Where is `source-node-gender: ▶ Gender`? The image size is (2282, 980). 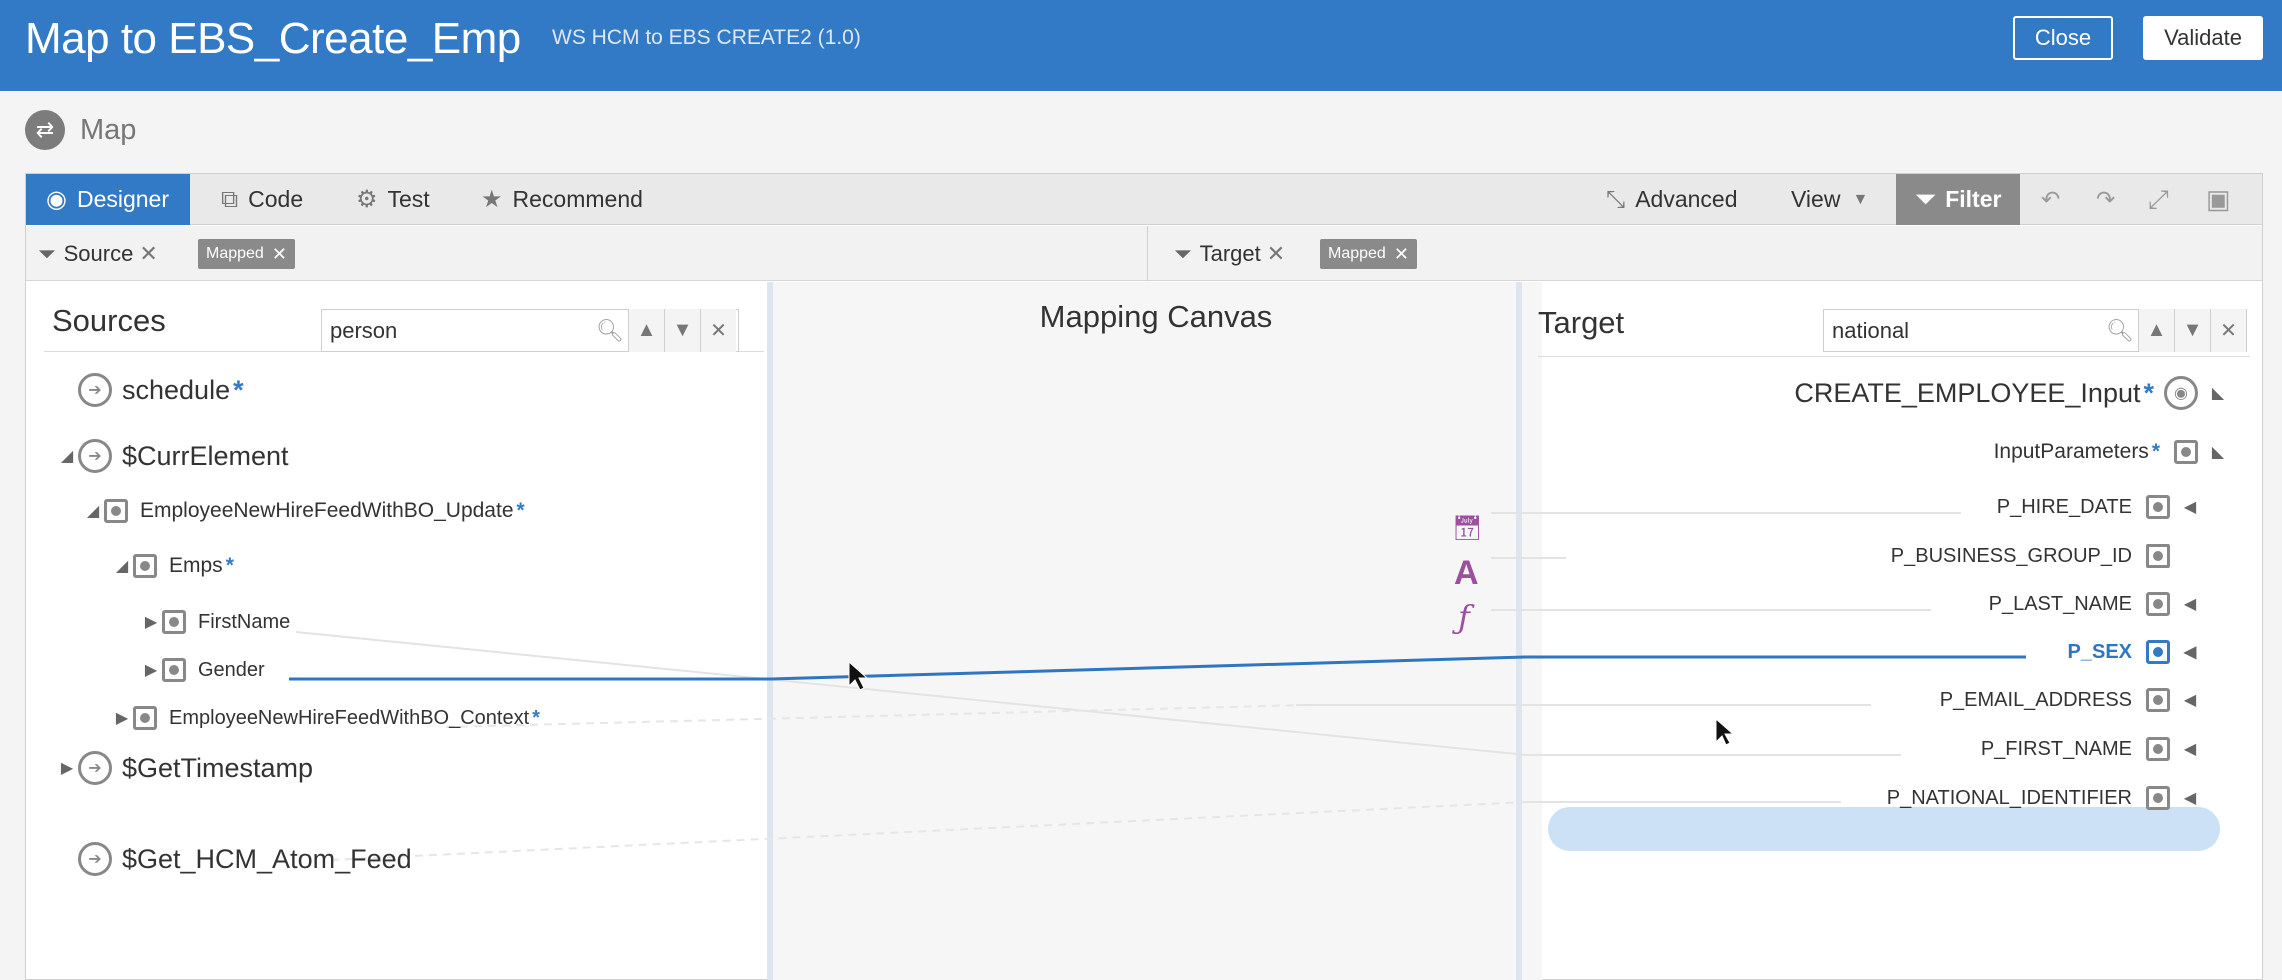 source-node-gender: ▶ Gender is located at coordinates (202, 670).